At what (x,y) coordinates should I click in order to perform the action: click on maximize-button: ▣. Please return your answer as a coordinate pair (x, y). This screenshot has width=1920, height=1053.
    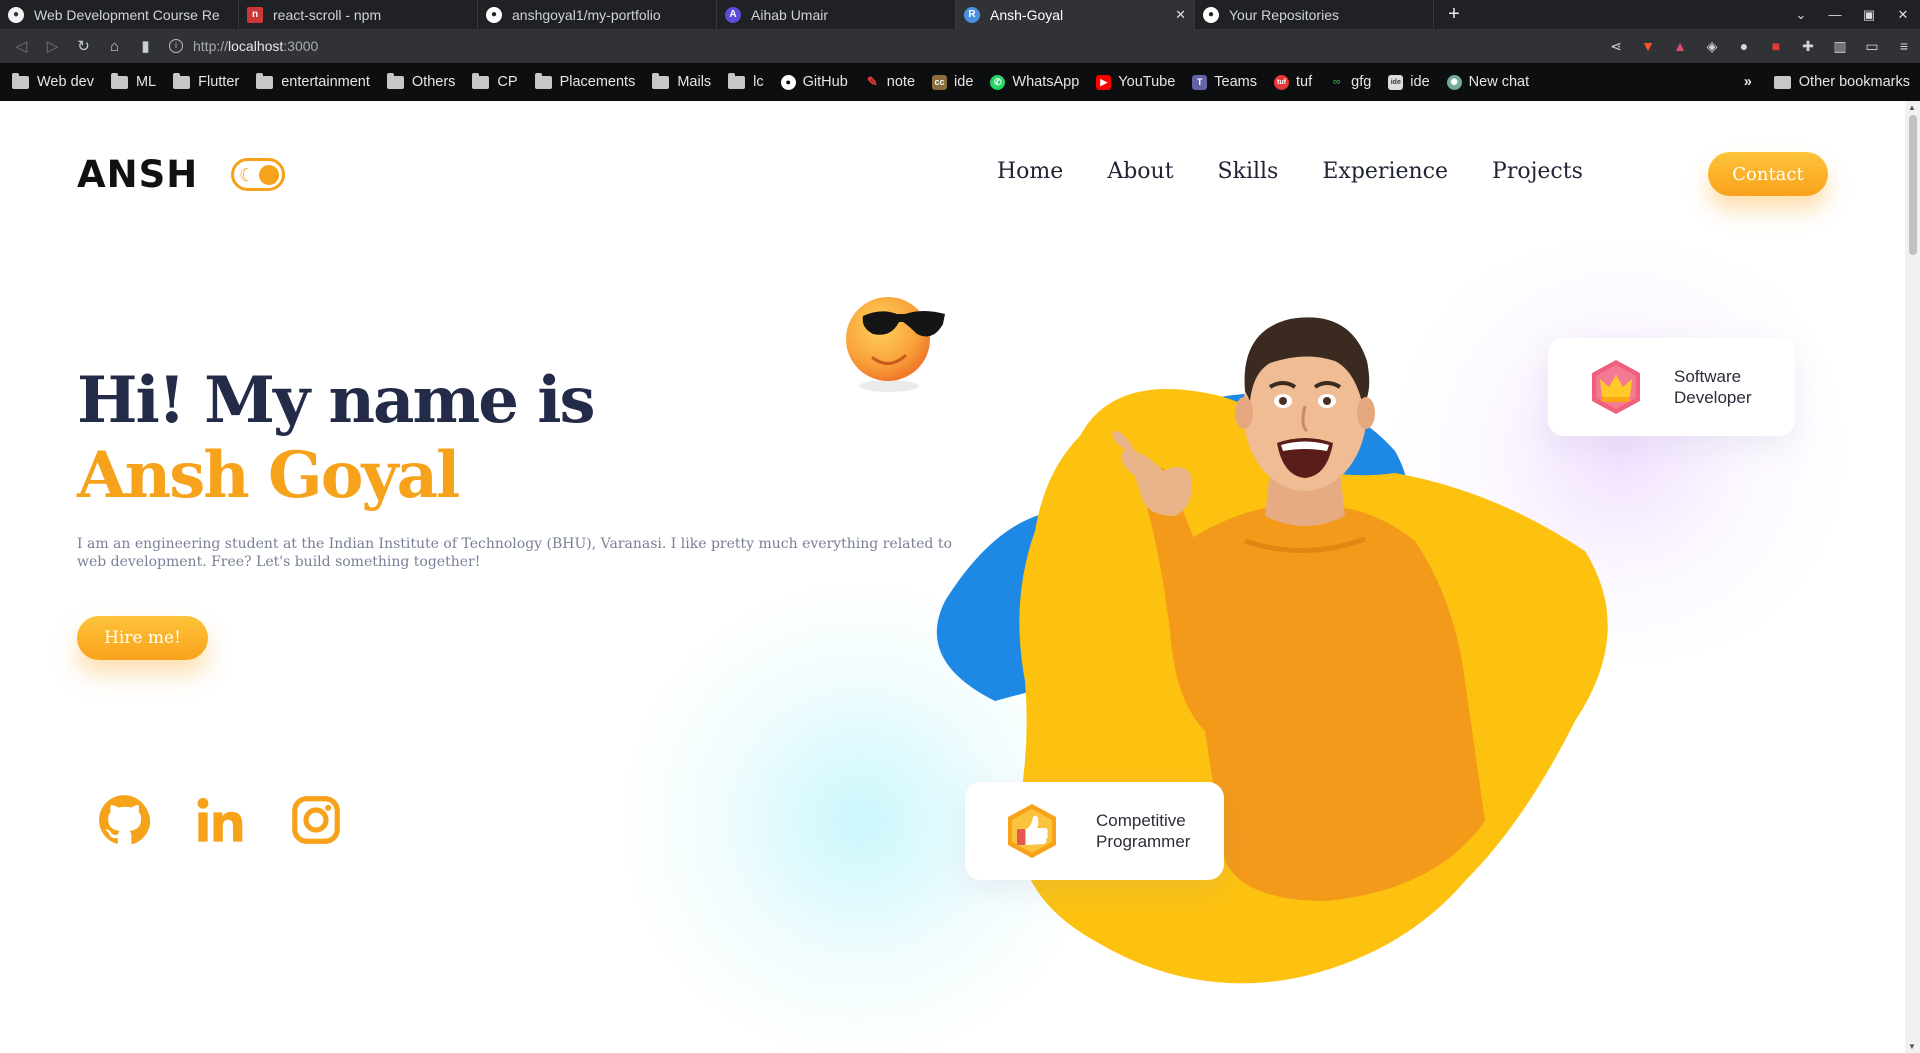
    Looking at the image, I should click on (1869, 15).